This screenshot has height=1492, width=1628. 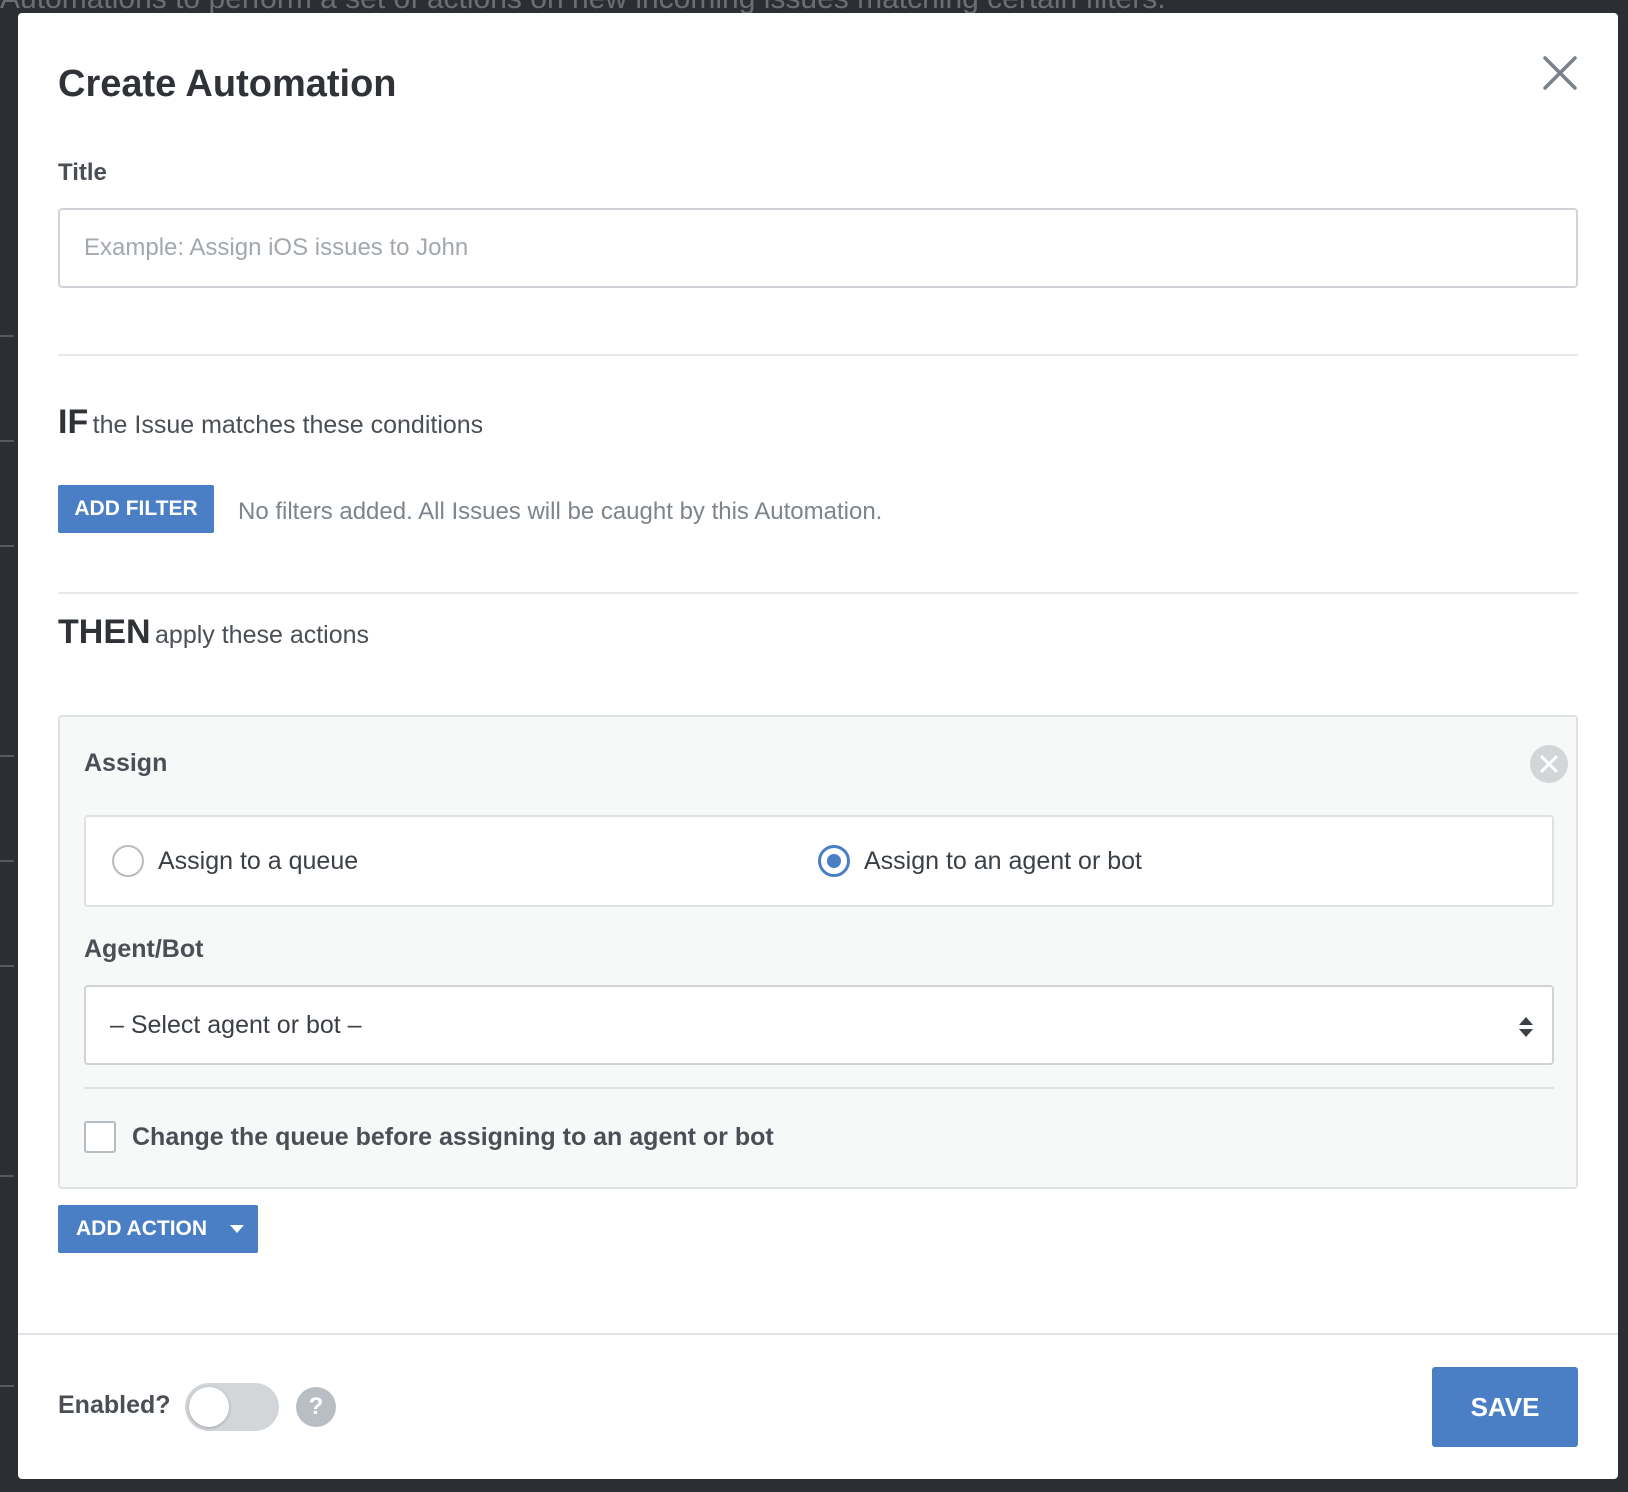 What do you see at coordinates (1526, 1027) in the screenshot?
I see `sort-arrows-icon` at bounding box center [1526, 1027].